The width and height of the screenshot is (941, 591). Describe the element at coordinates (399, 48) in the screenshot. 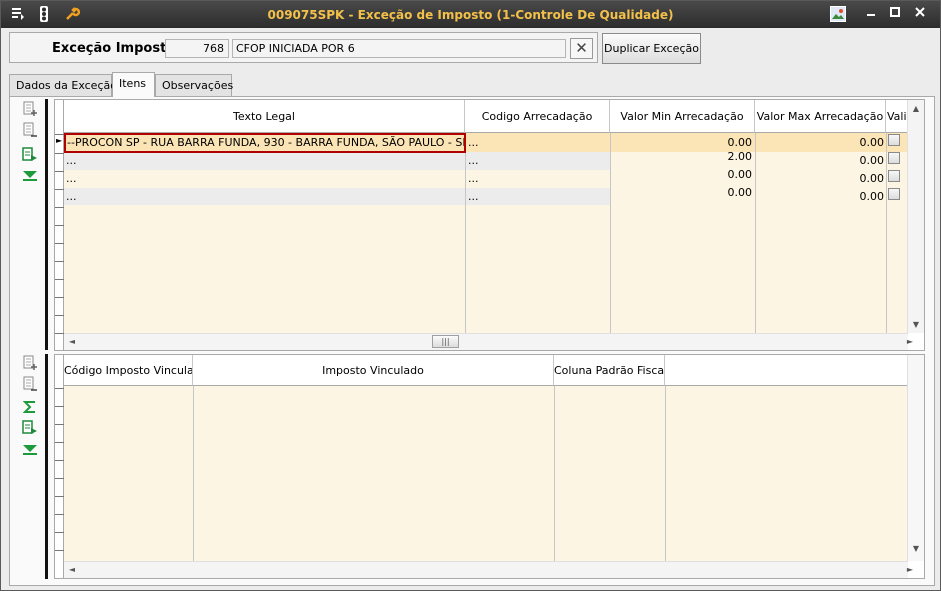

I see `exception-description-field: CFOP INICIADA POR 6` at that location.